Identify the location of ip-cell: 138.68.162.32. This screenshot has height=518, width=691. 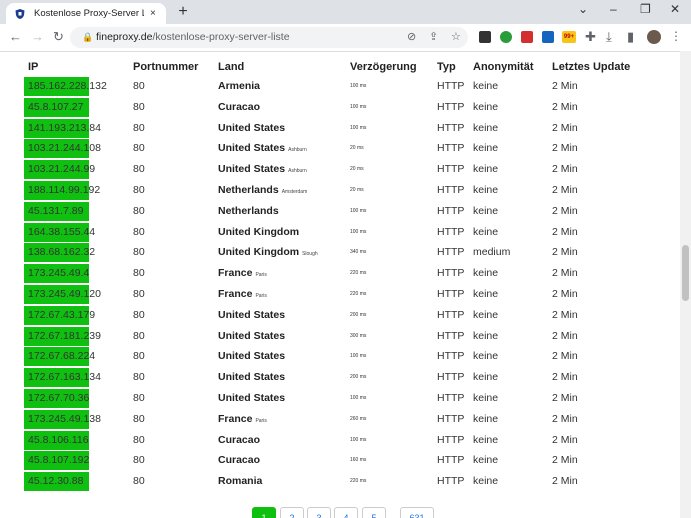
(60, 253).